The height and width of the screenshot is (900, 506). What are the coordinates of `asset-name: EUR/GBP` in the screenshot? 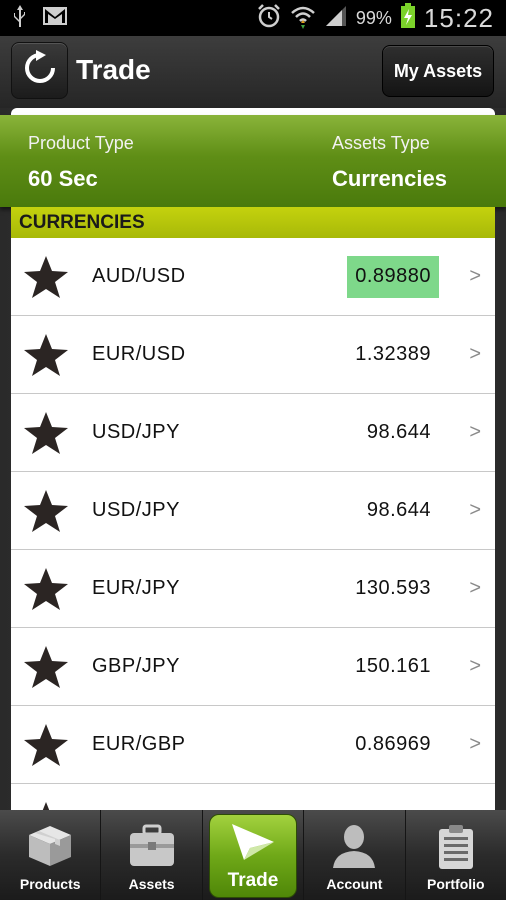 It's located at (139, 744).